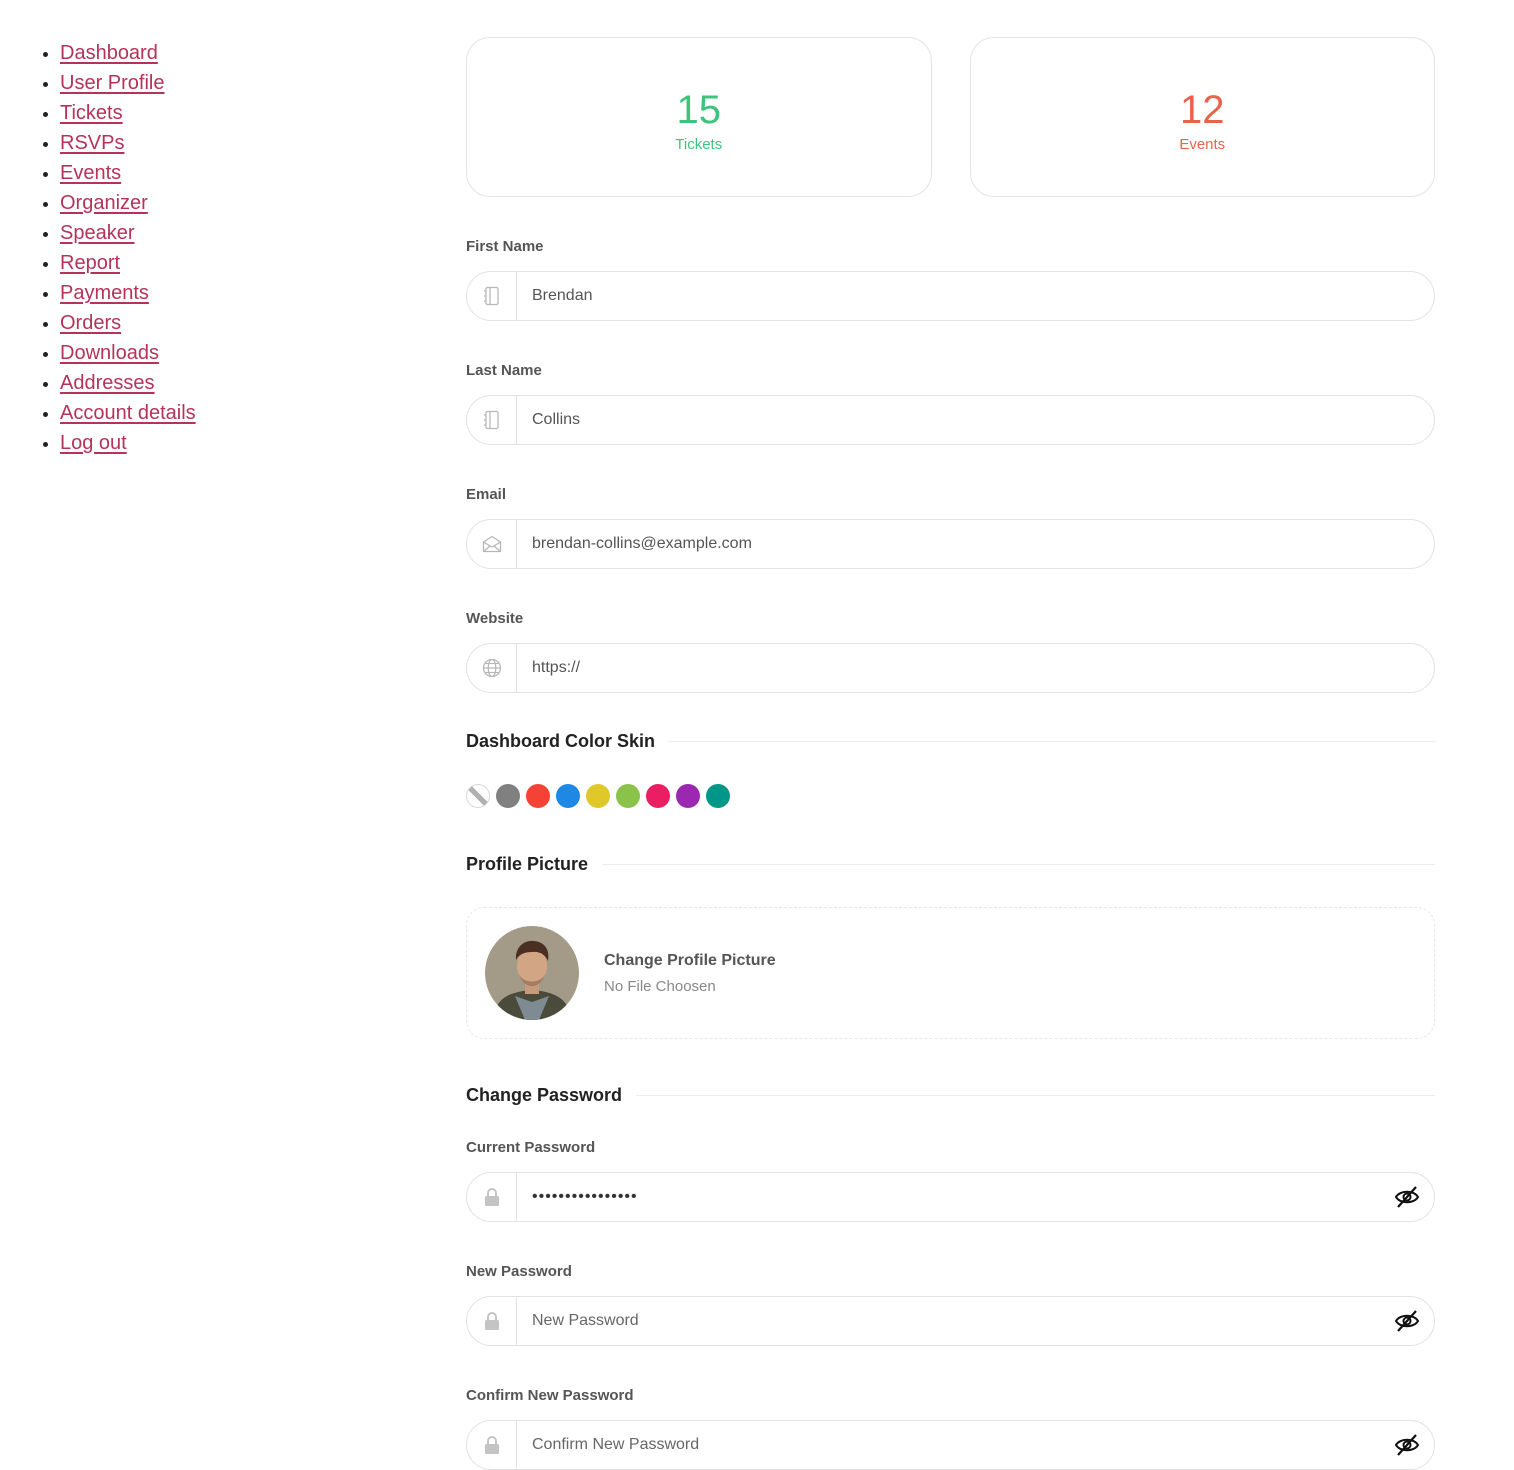 Image resolution: width=1514 pixels, height=1470 pixels. Describe the element at coordinates (90, 173) in the screenshot. I see `nav-link-events: Events` at that location.